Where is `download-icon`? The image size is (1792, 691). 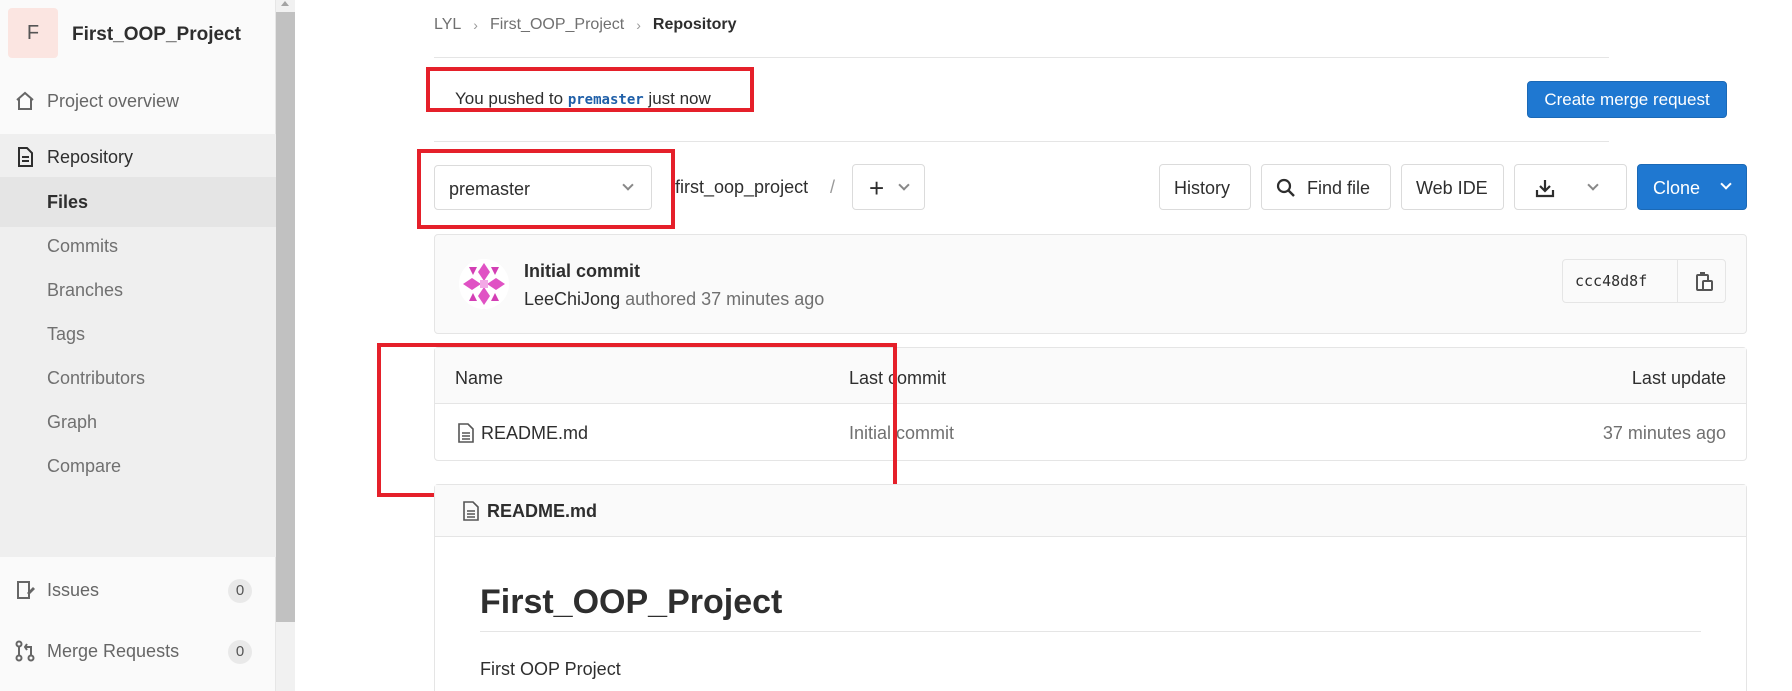
download-icon is located at coordinates (1545, 189).